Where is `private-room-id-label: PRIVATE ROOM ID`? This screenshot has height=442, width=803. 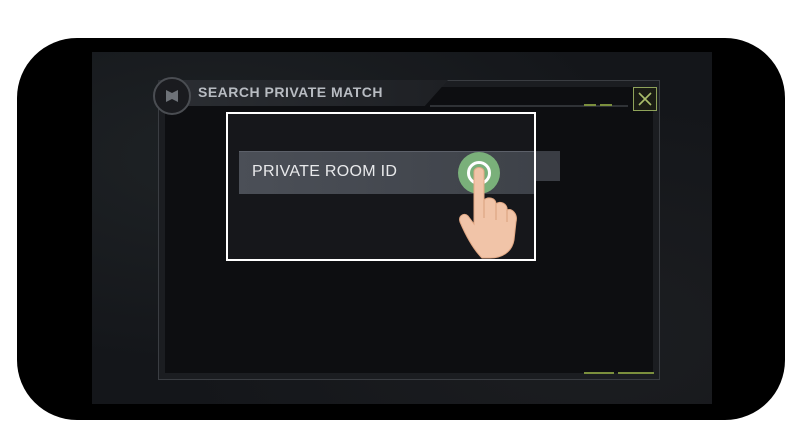
private-room-id-label: PRIVATE ROOM ID is located at coordinates (325, 171).